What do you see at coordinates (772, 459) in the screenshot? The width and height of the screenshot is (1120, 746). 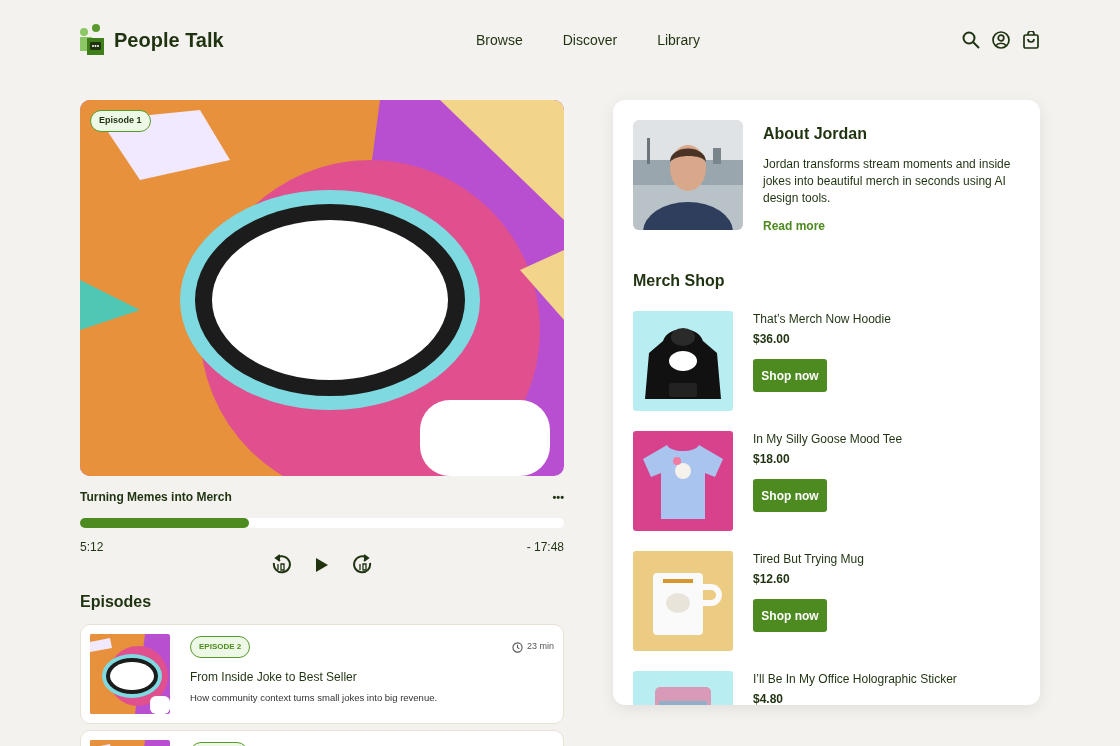 I see `product-price: $18.00` at bounding box center [772, 459].